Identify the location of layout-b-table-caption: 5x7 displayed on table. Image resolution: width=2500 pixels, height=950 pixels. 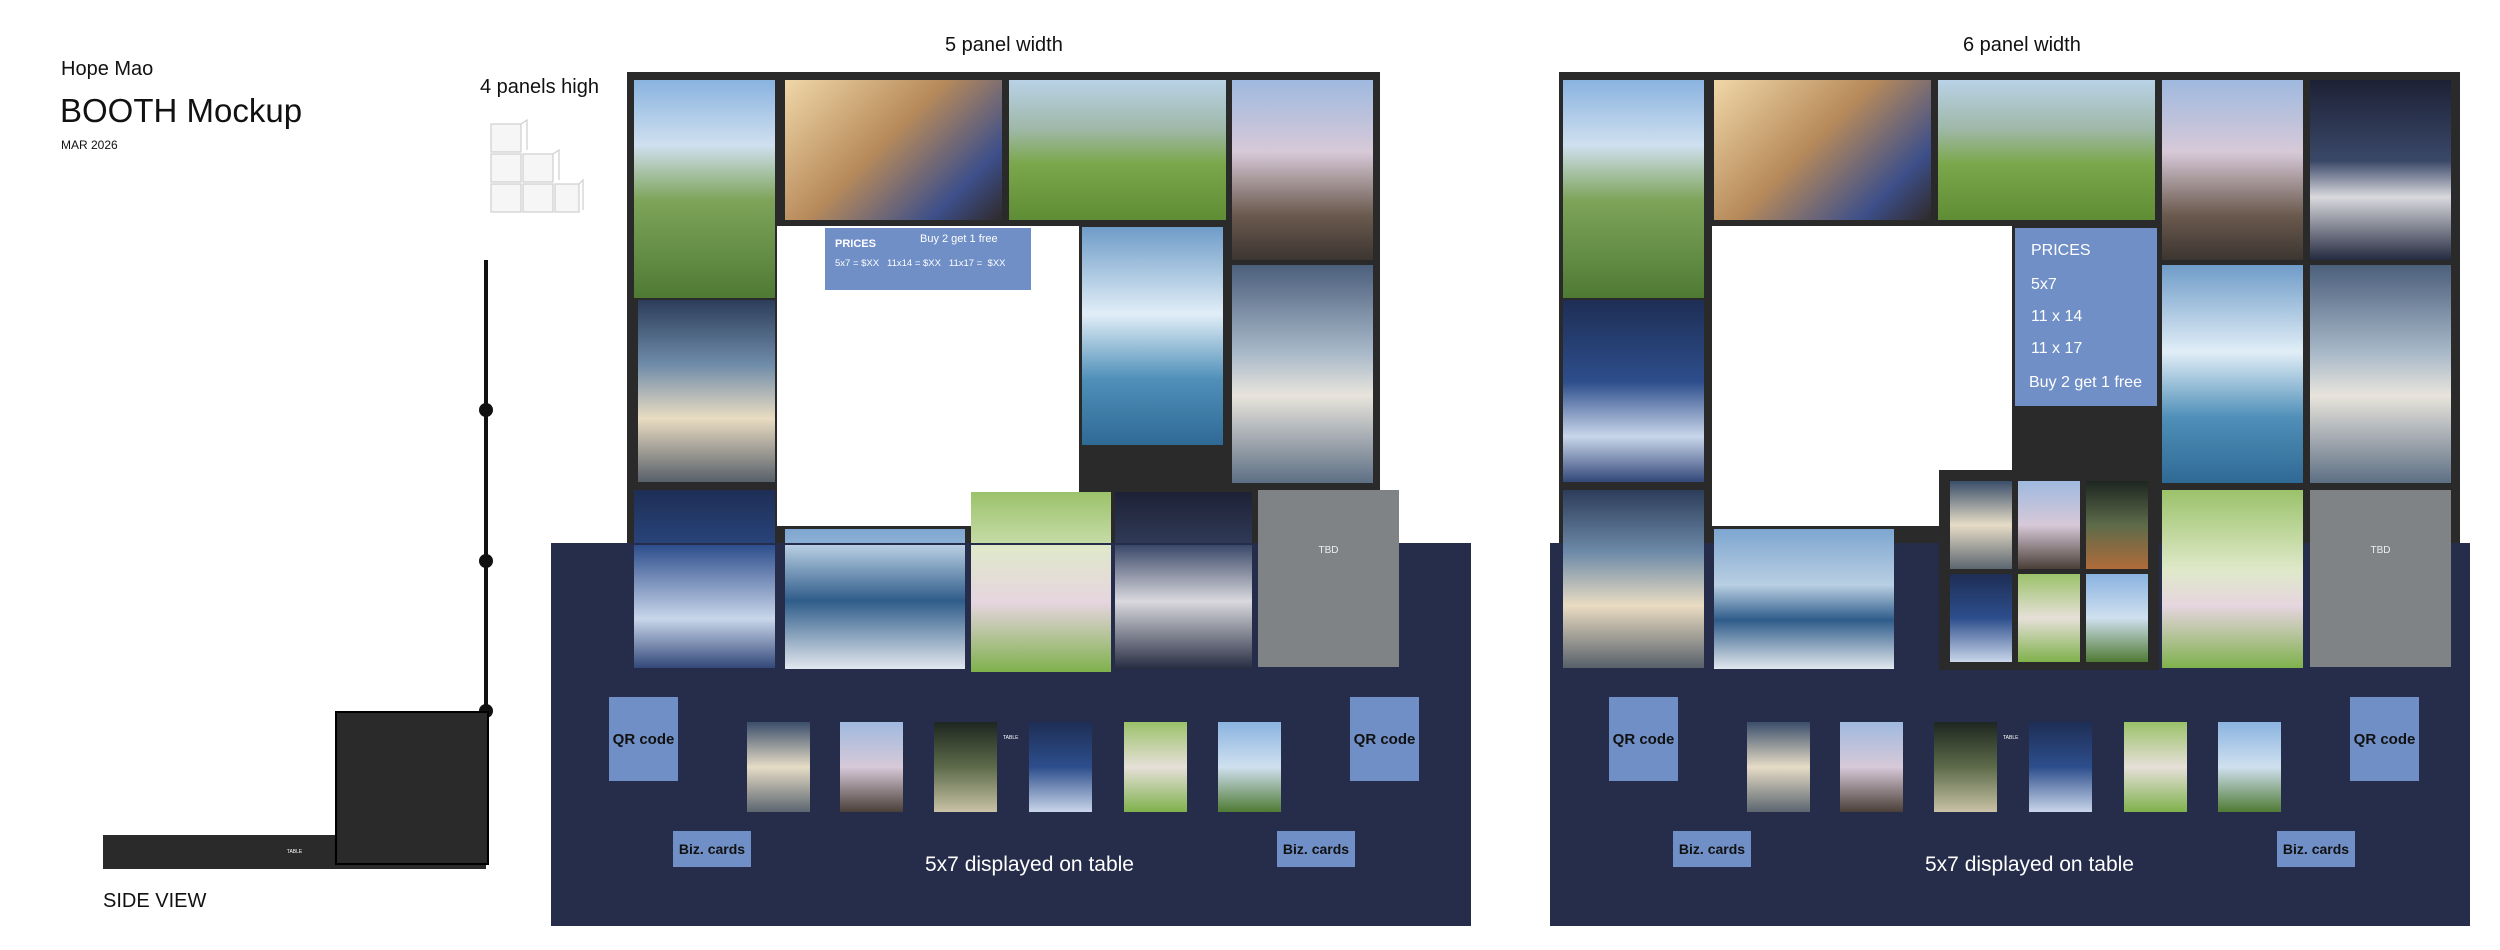
(2029, 864).